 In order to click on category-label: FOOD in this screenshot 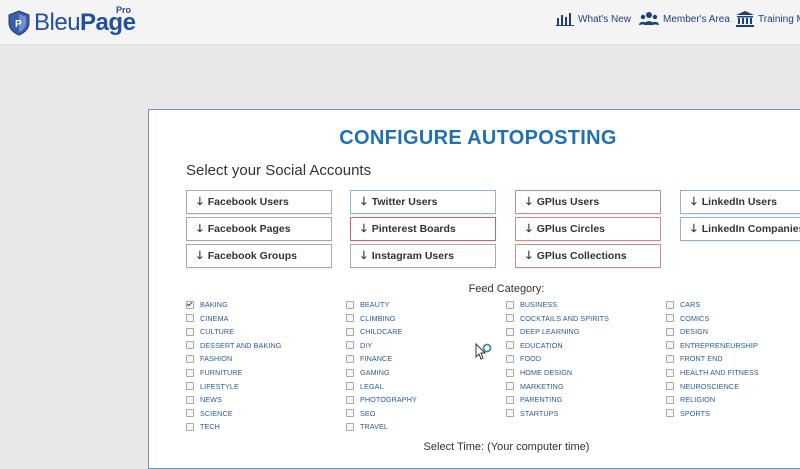, I will do `click(531, 359)`.